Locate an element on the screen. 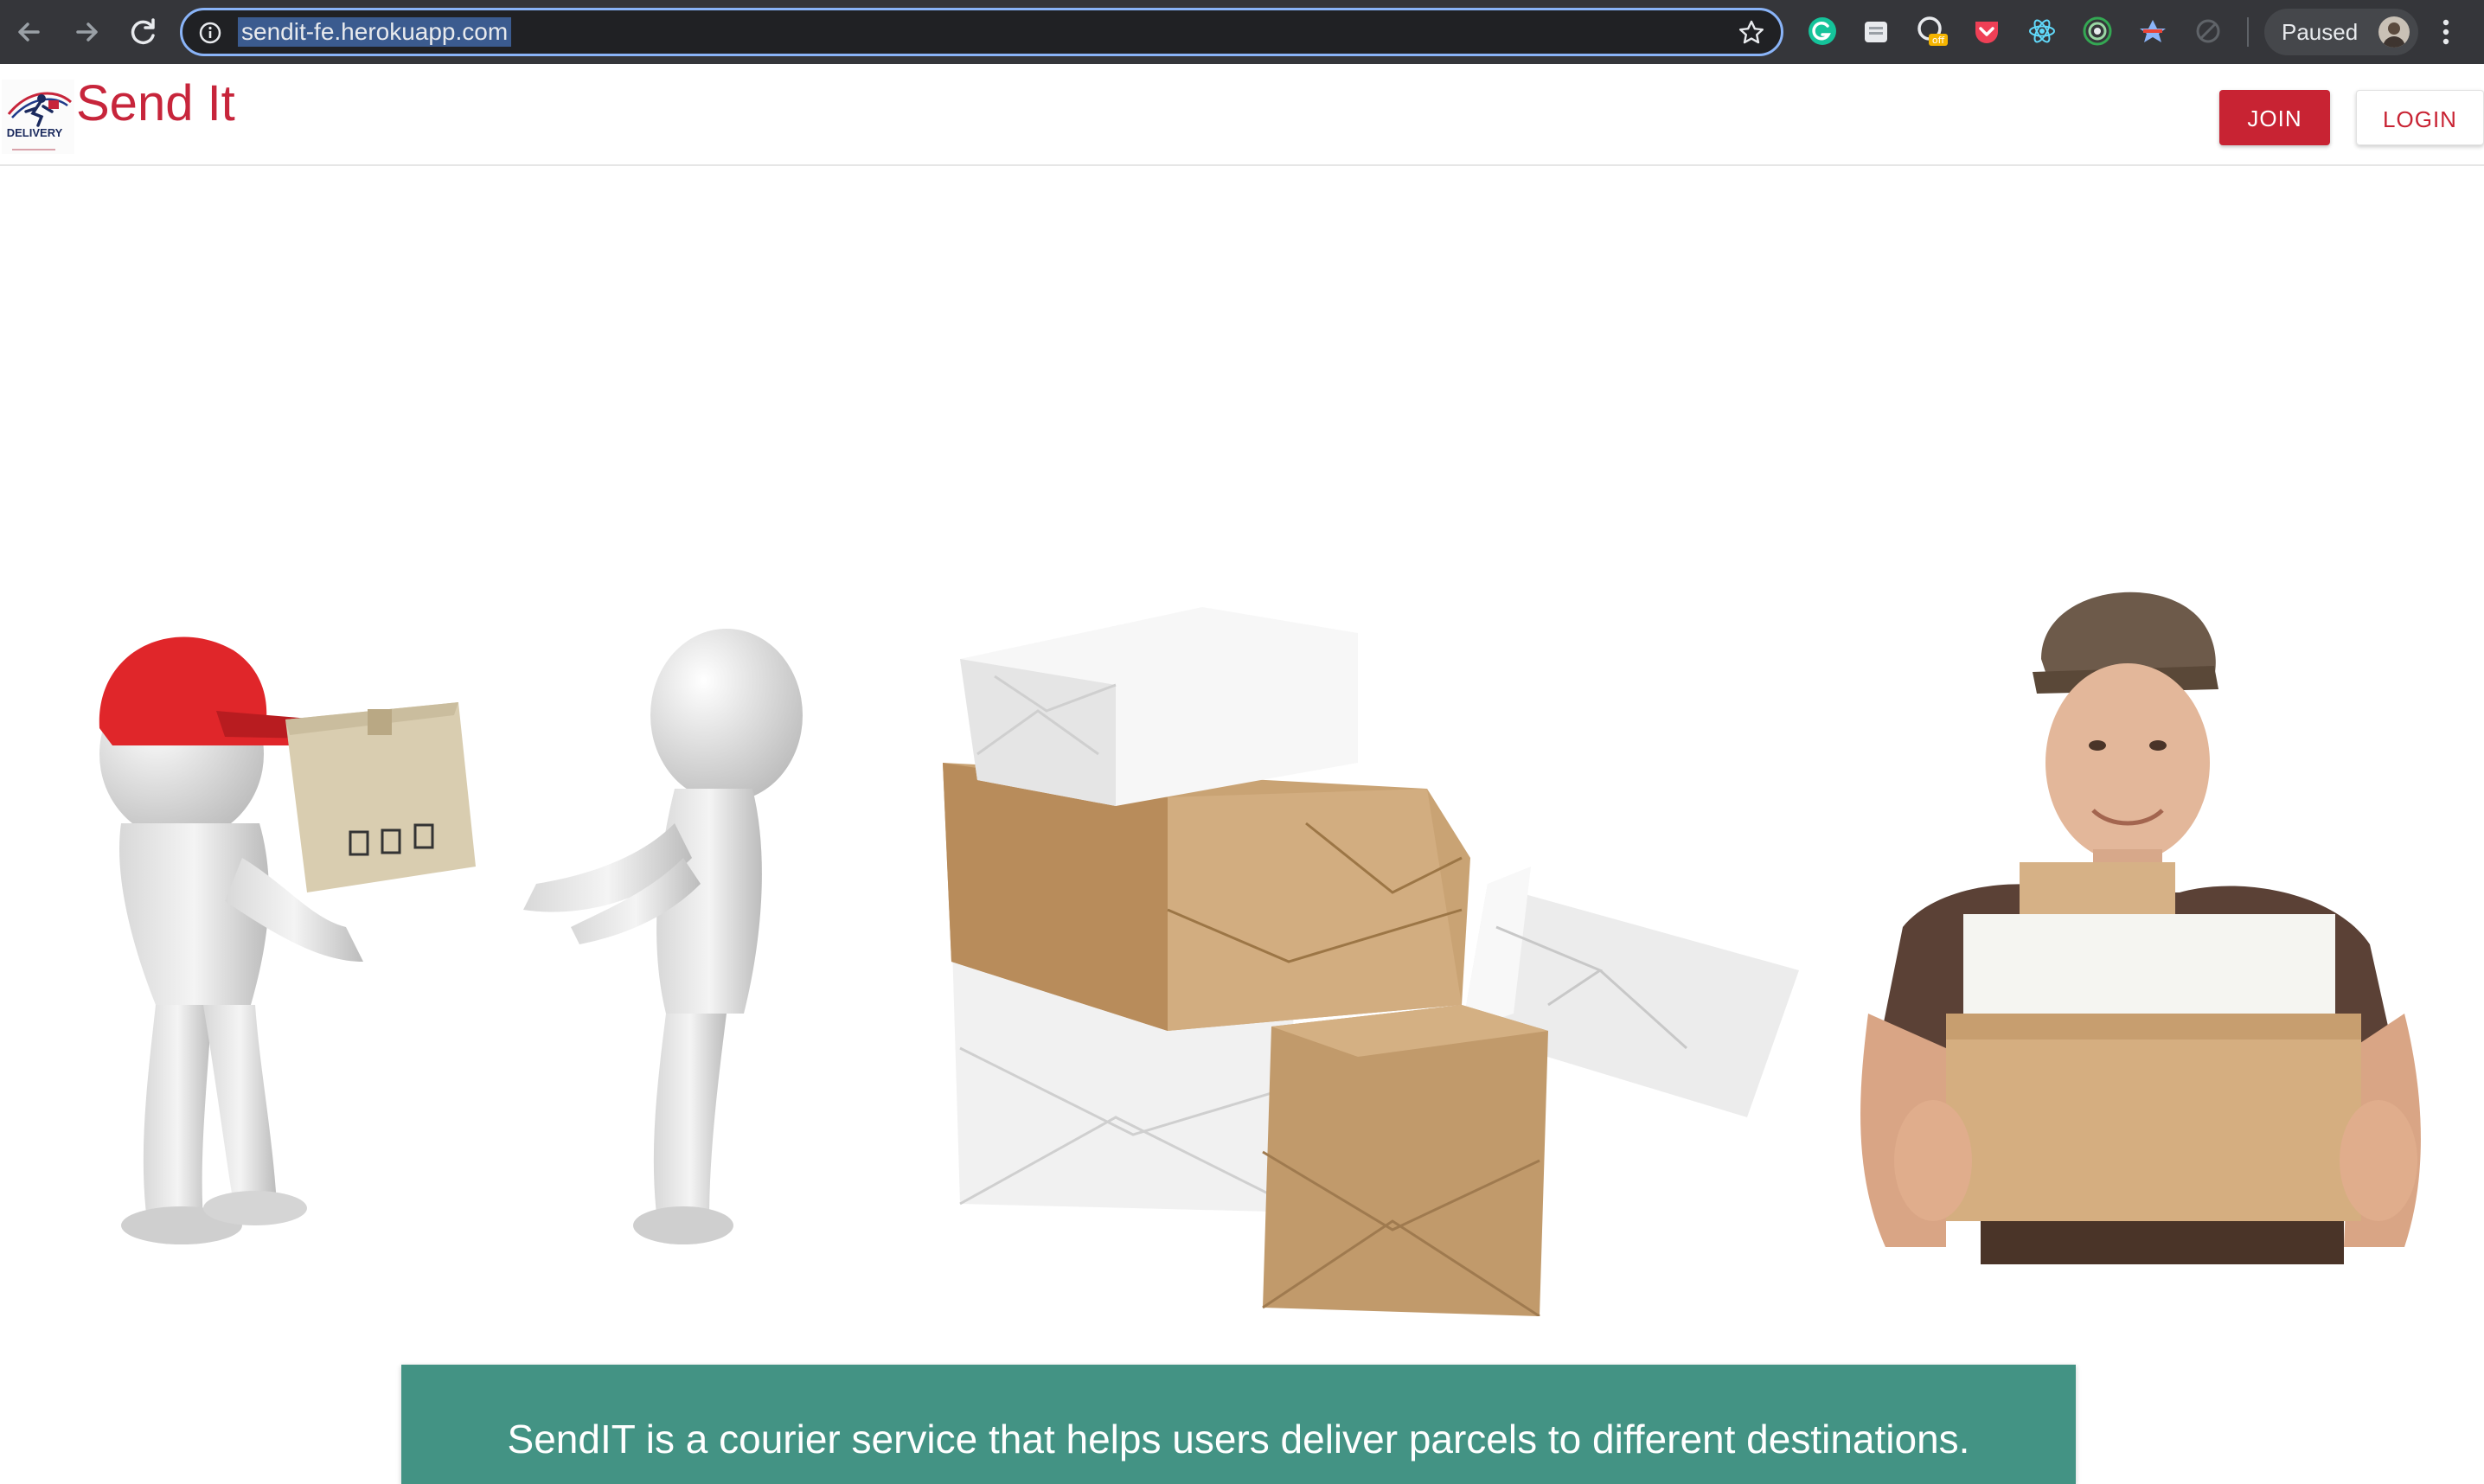 This screenshot has width=2484, height=1484. stick-figures-illustration is located at coordinates (451, 937).